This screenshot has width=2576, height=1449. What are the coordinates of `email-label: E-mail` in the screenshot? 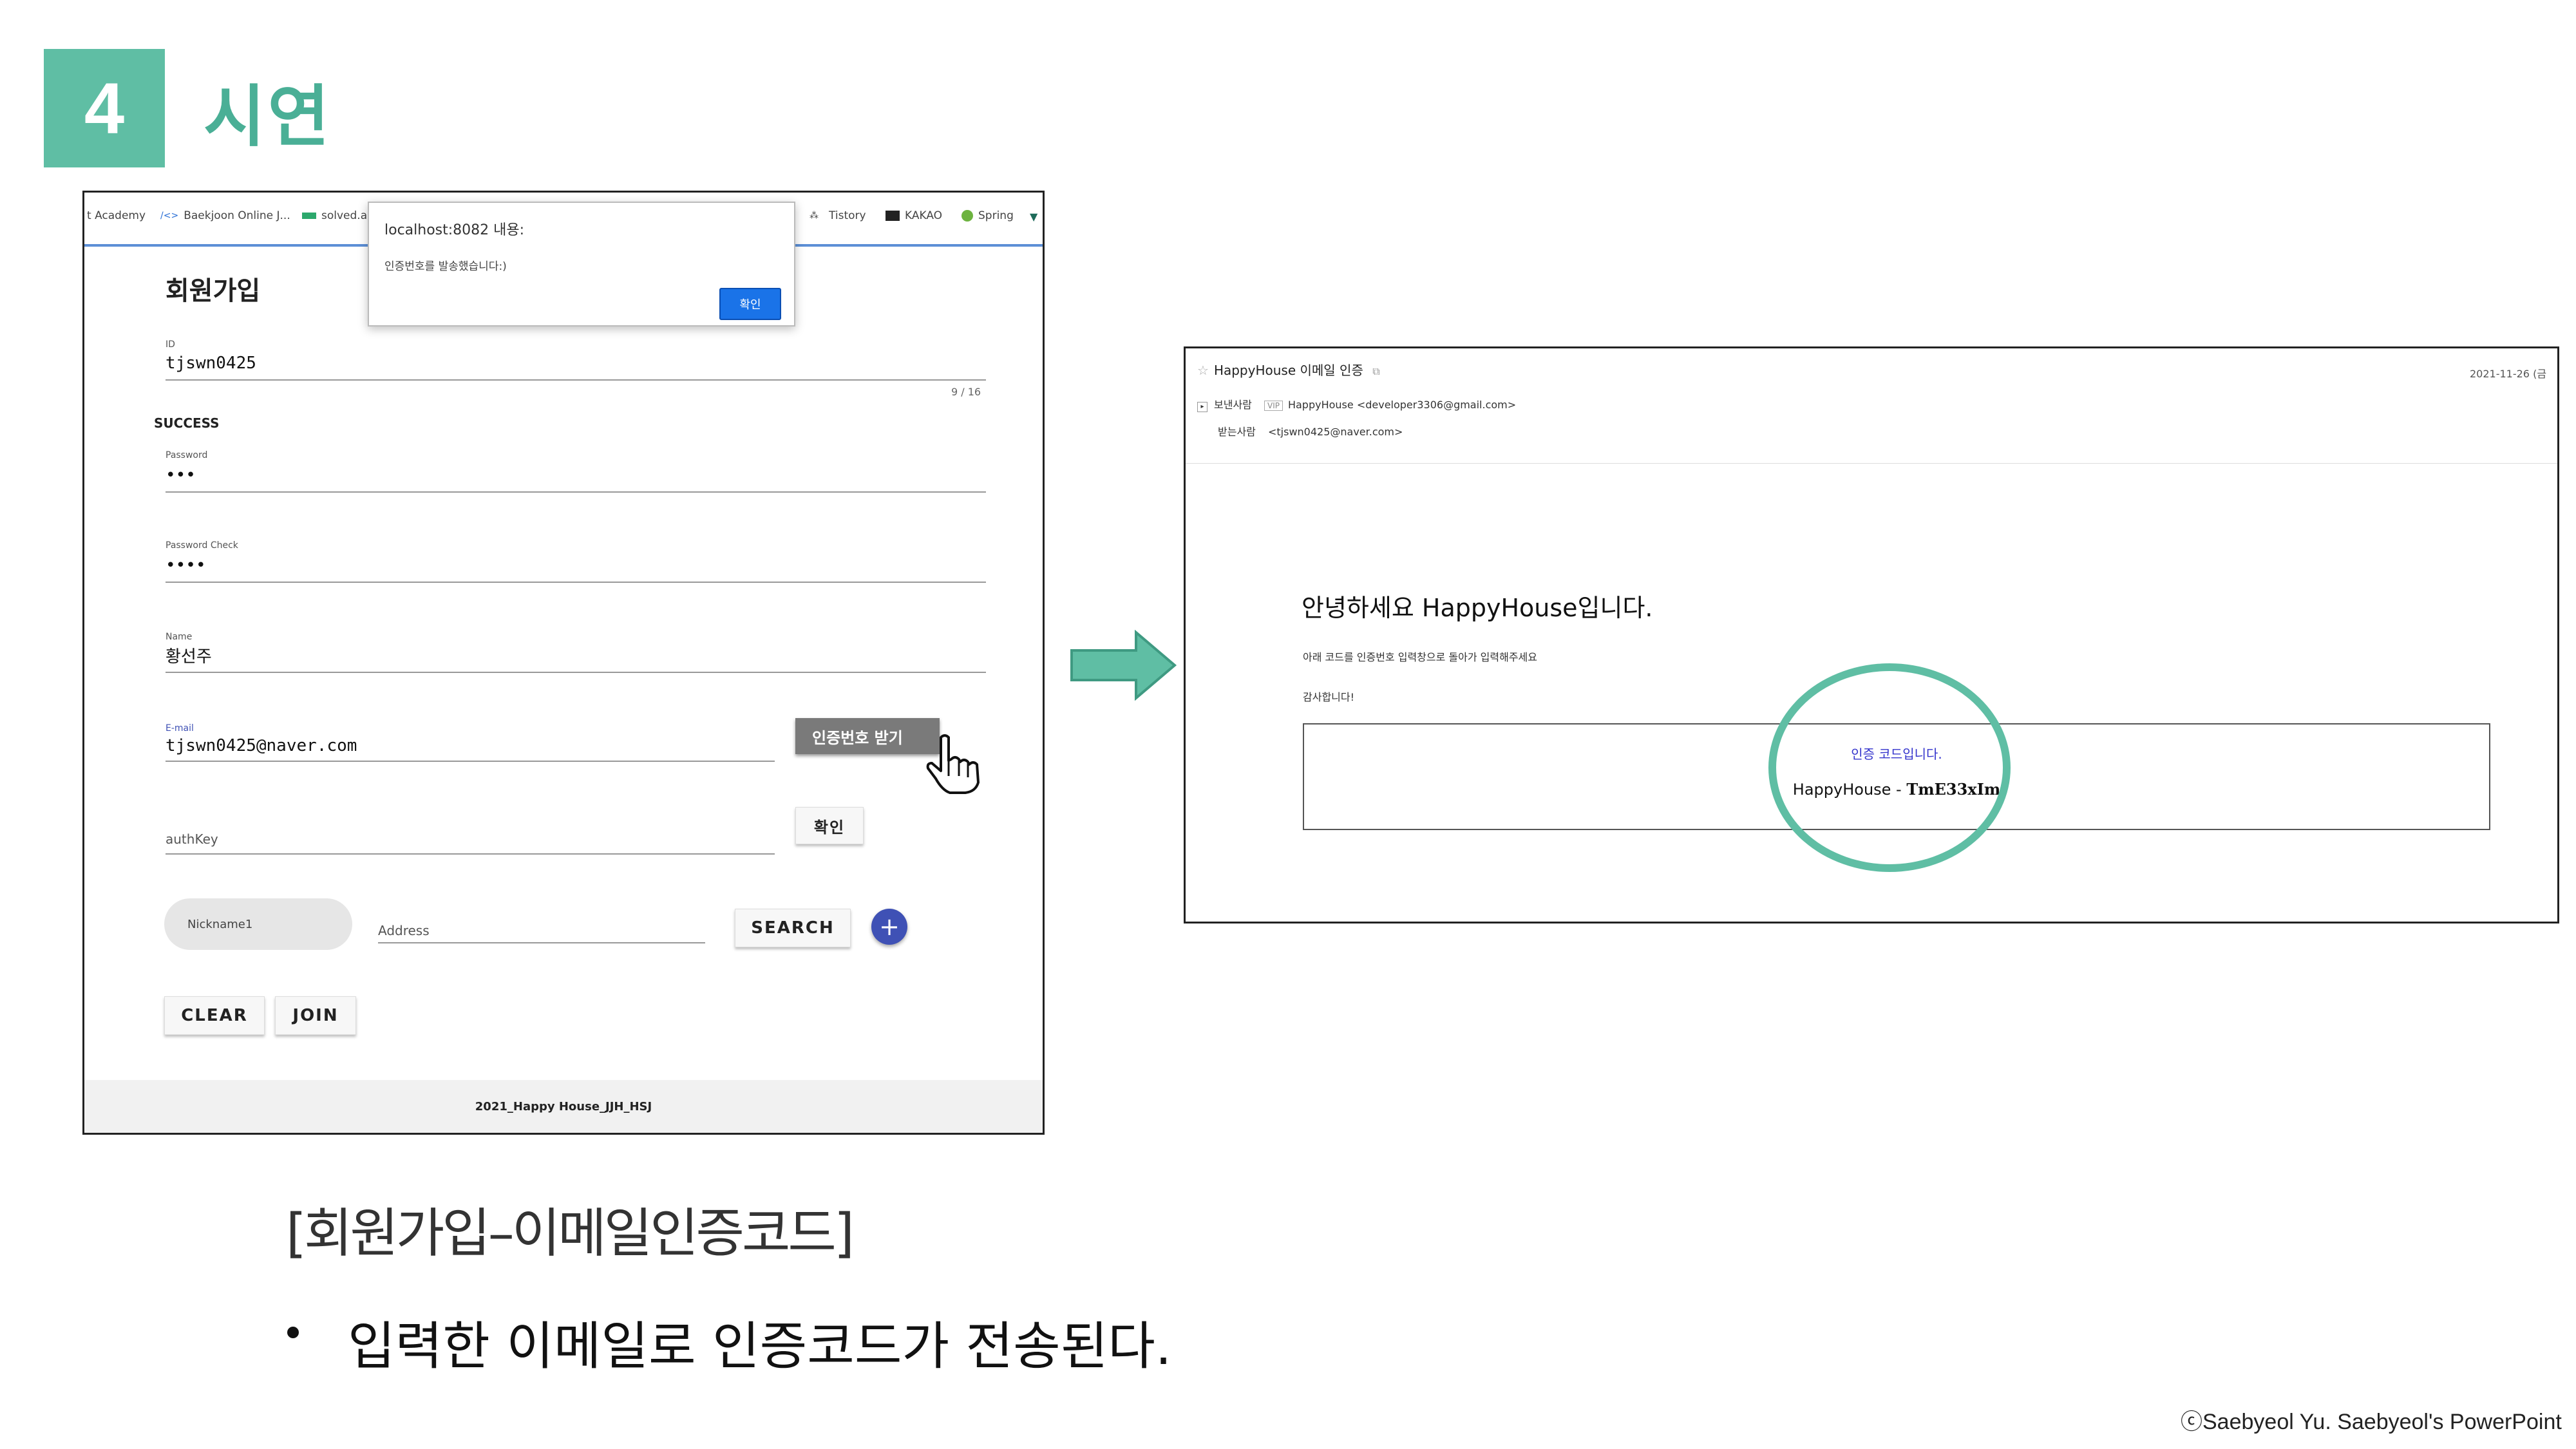 It's located at (180, 728).